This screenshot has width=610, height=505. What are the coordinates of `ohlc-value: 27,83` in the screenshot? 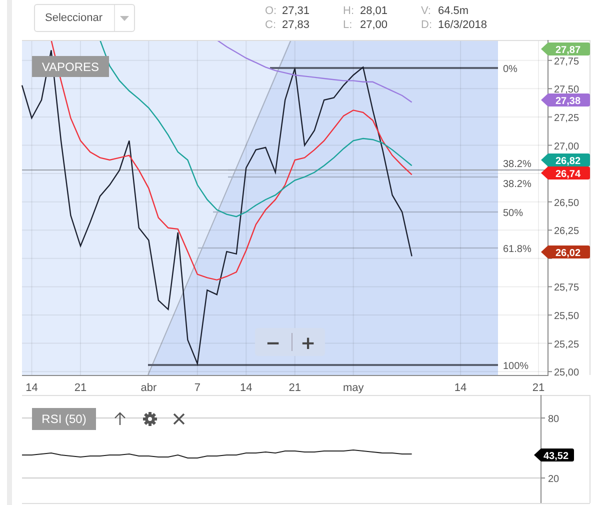 It's located at (296, 25).